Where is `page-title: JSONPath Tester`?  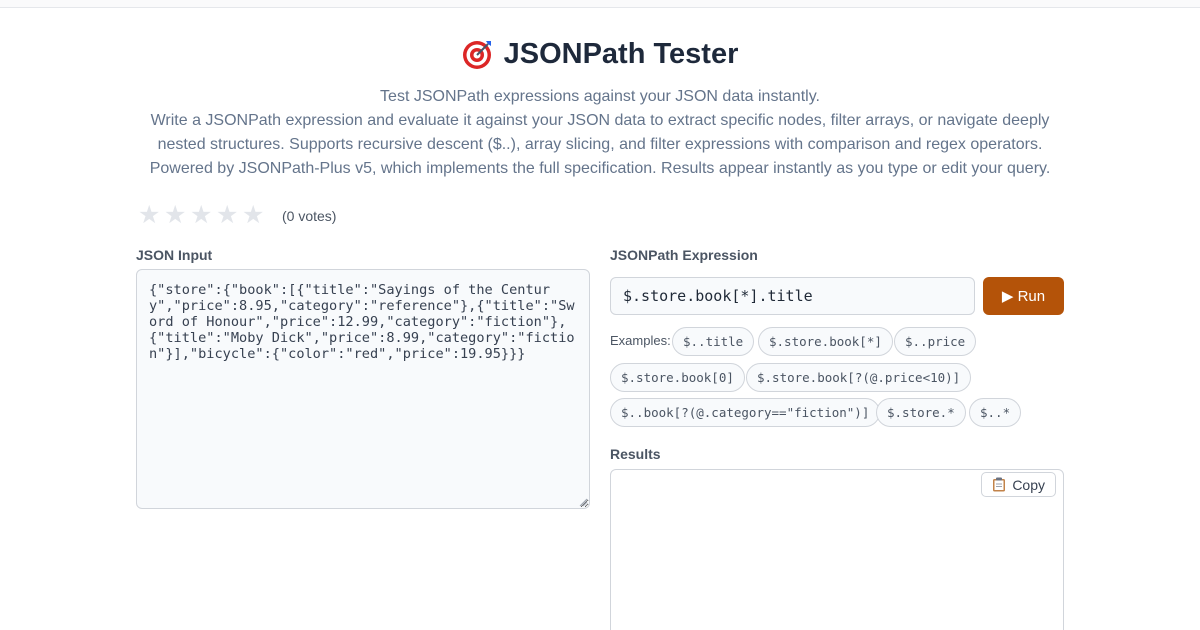
page-title: JSONPath Tester is located at coordinates (600, 54).